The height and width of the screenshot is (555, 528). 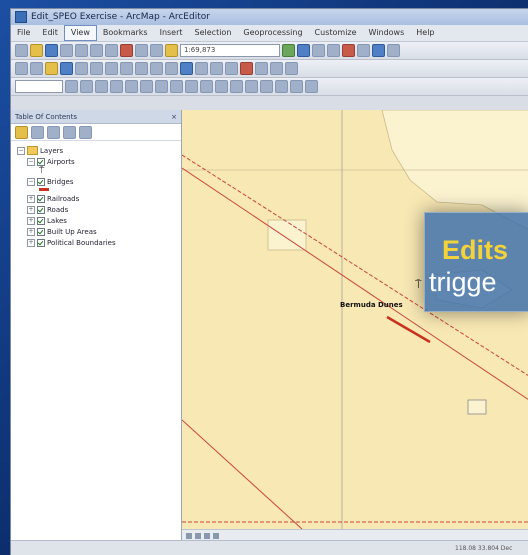 What do you see at coordinates (99, 181) in the screenshot?
I see `layer-row-bridges: − Bridges` at bounding box center [99, 181].